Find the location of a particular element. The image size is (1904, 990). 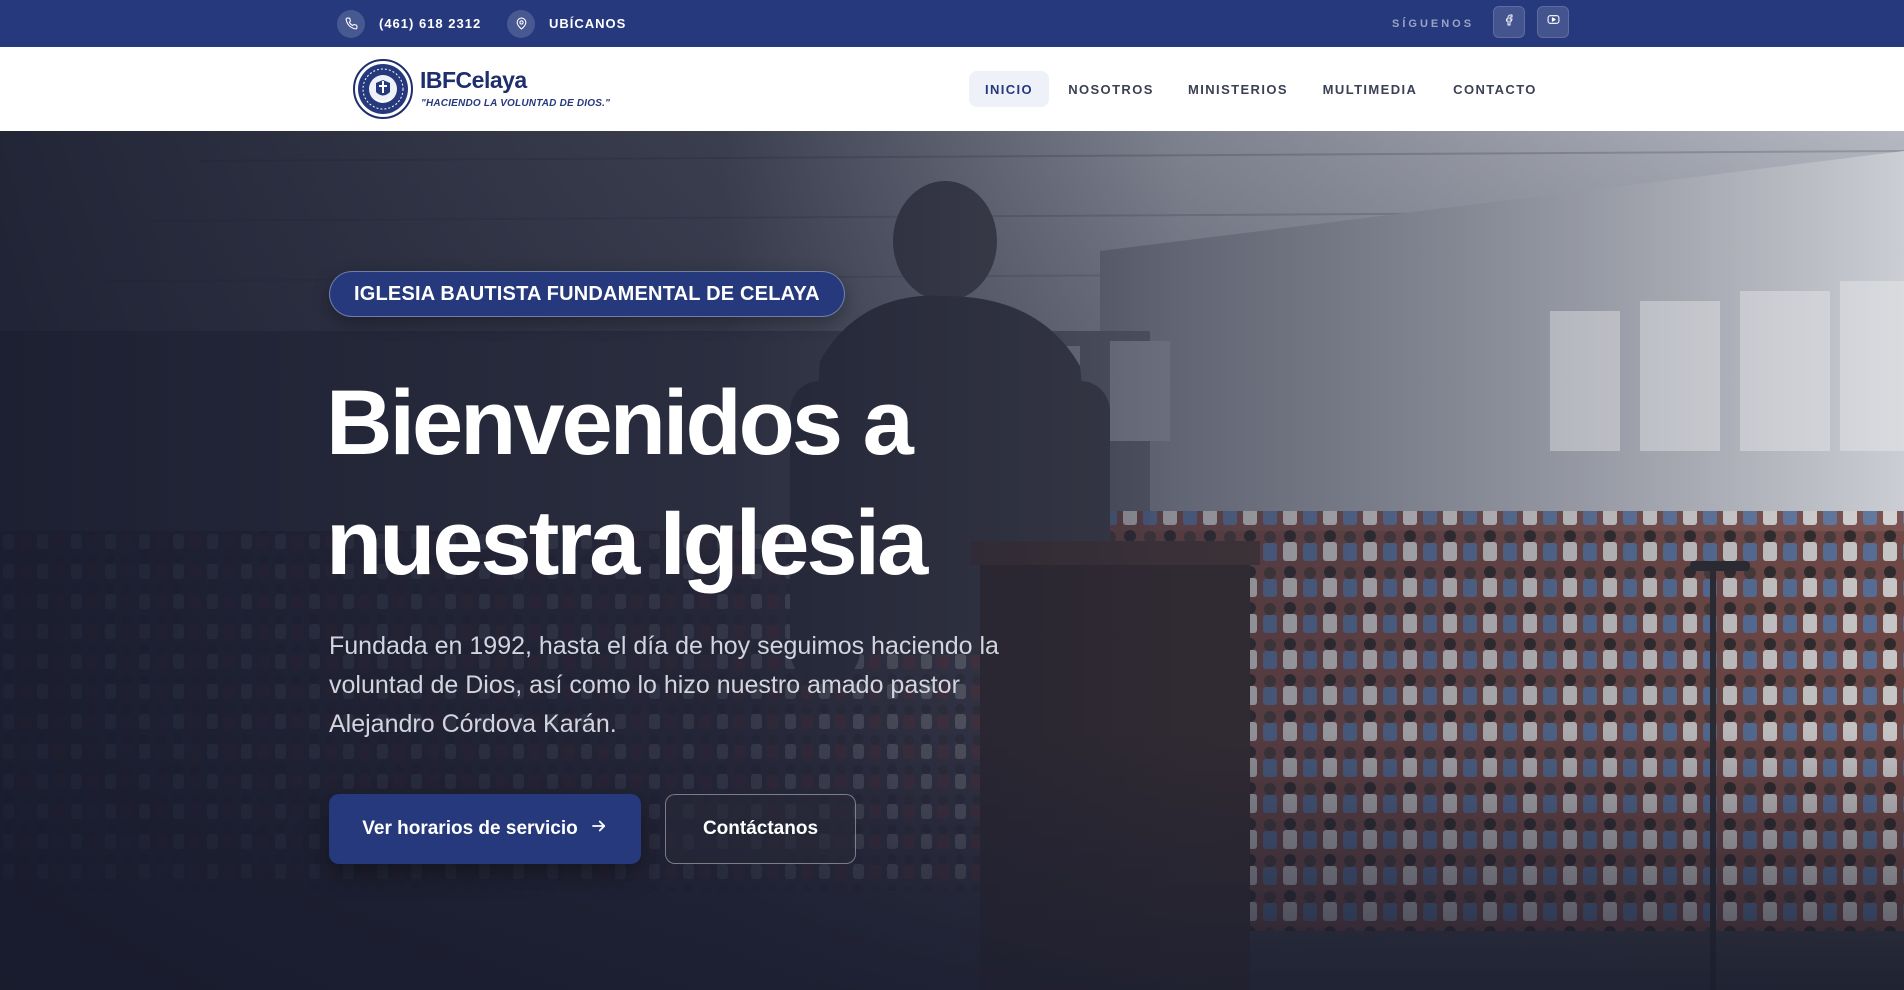

brand-name: IBFCelaya is located at coordinates (473, 80).